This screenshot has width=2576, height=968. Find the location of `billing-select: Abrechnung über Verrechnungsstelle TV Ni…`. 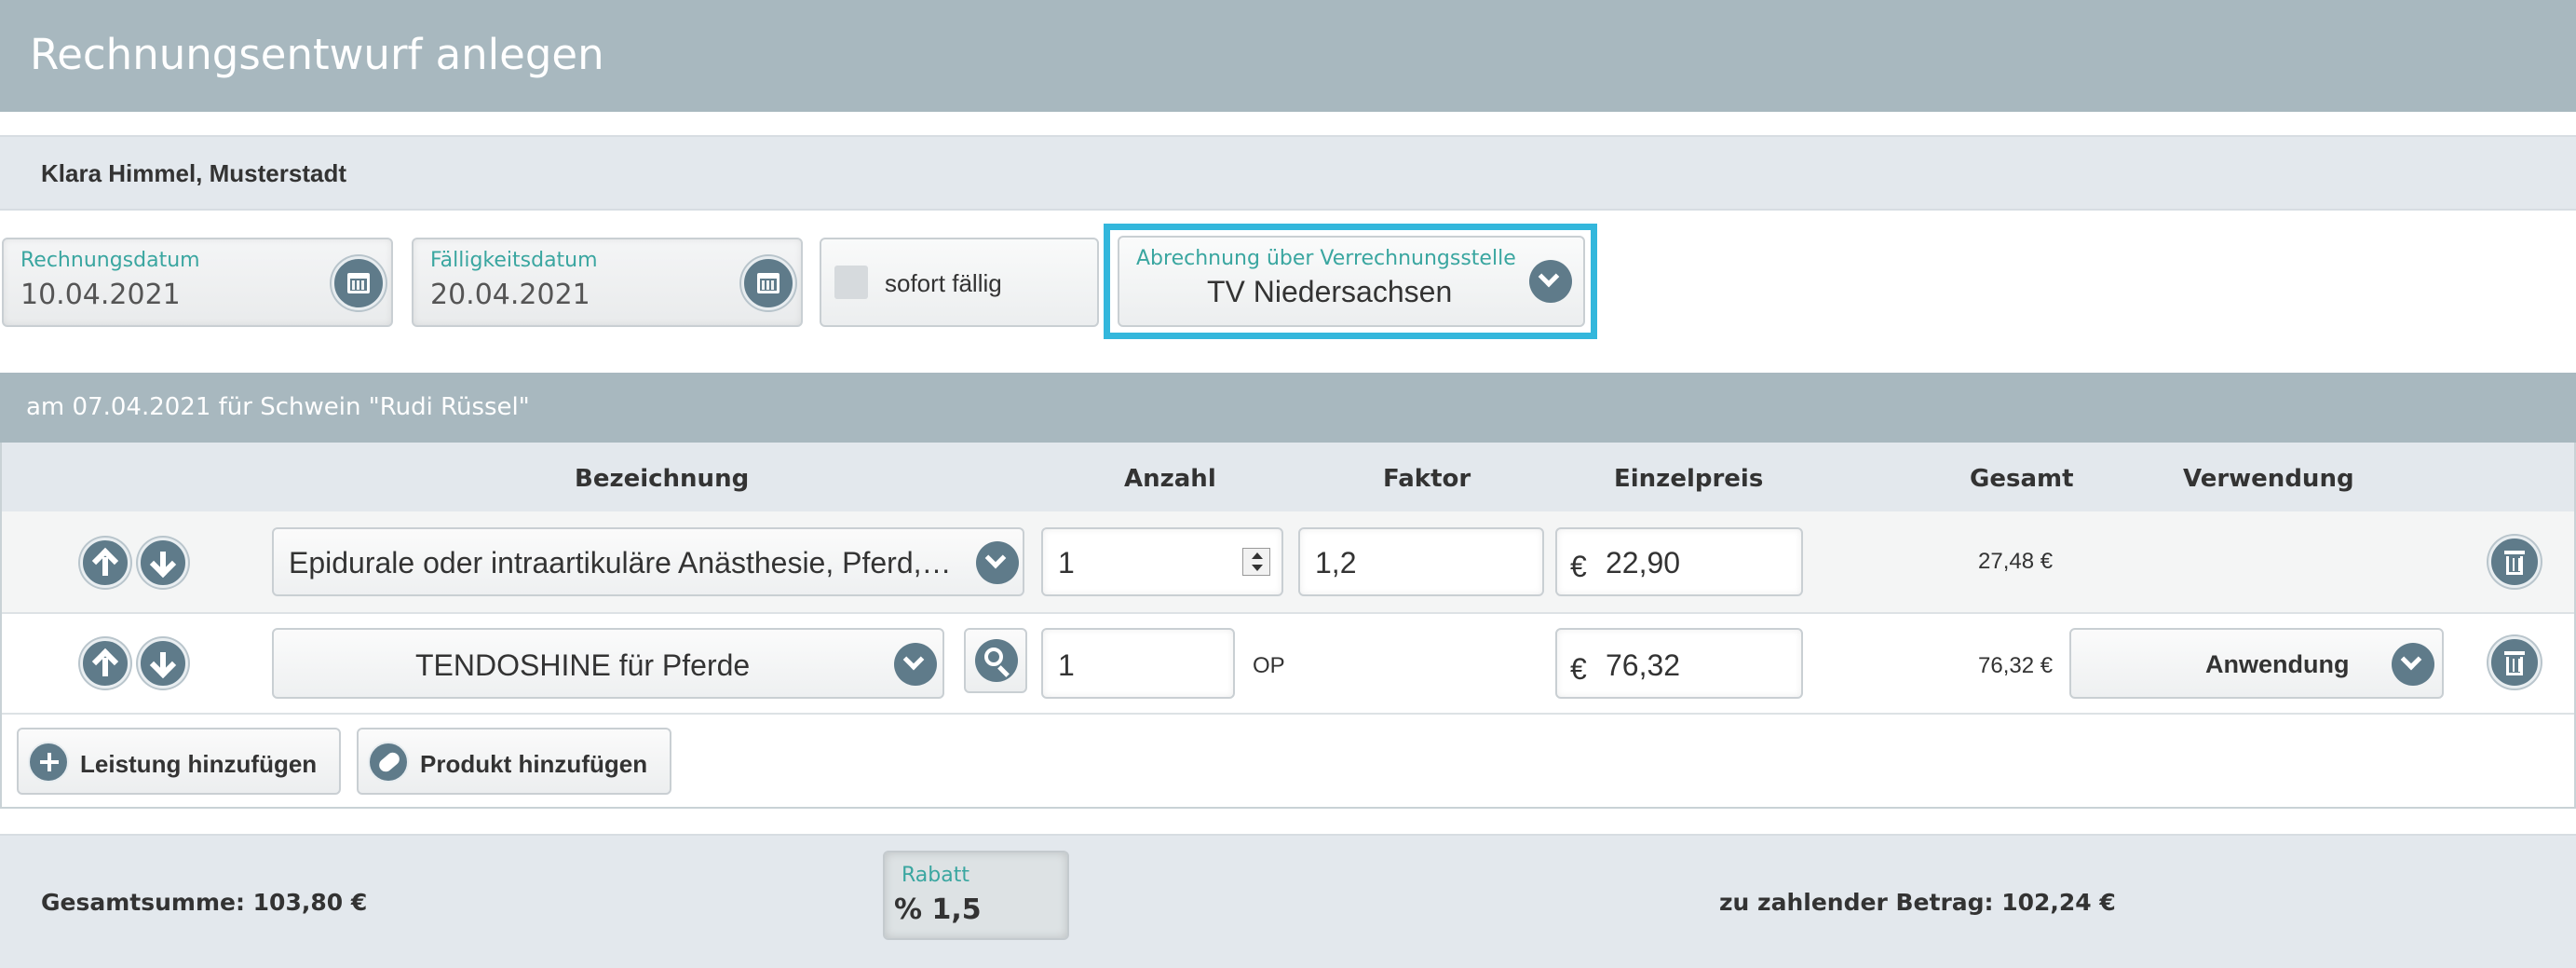

billing-select: Abrechnung über Verrechnungsstelle TV Ni… is located at coordinates (1351, 282).